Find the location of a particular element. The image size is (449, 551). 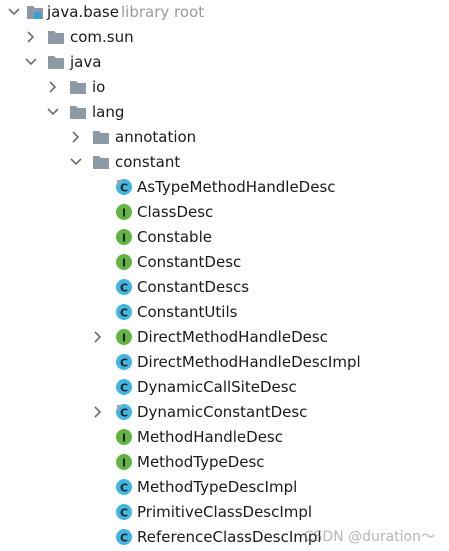

tree-node-java-base: java.base library root is located at coordinates (224, 12).